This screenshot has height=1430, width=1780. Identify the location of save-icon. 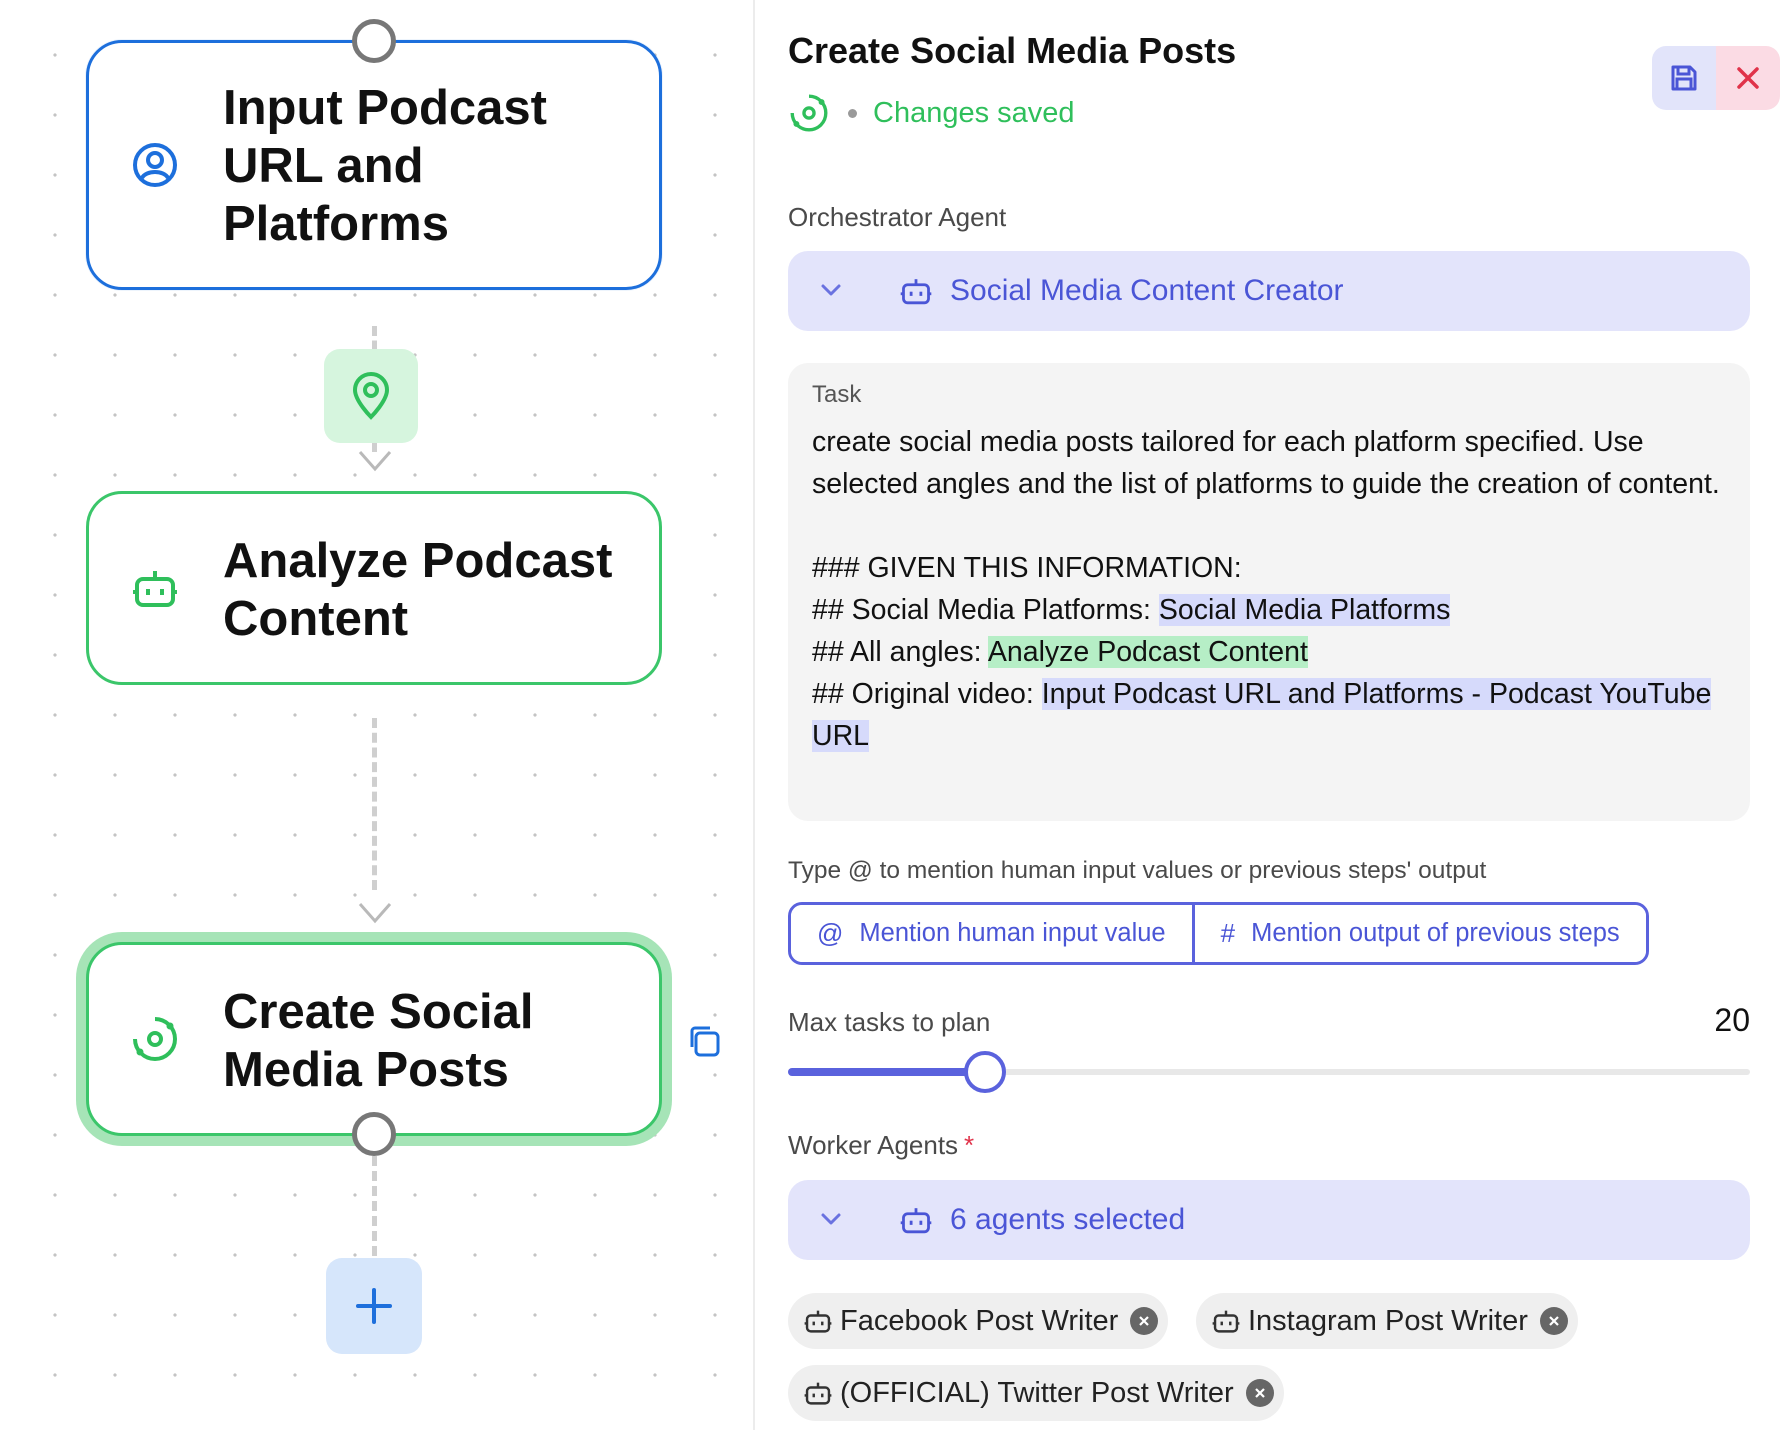
(1684, 78).